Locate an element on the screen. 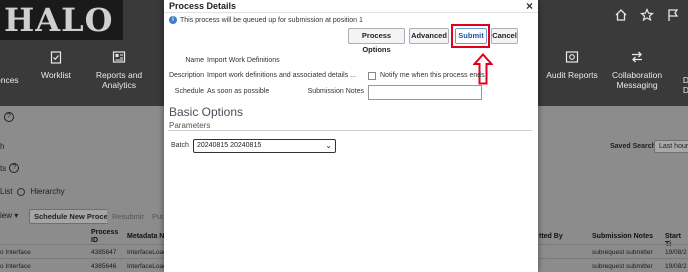  star-icon is located at coordinates (647, 15).